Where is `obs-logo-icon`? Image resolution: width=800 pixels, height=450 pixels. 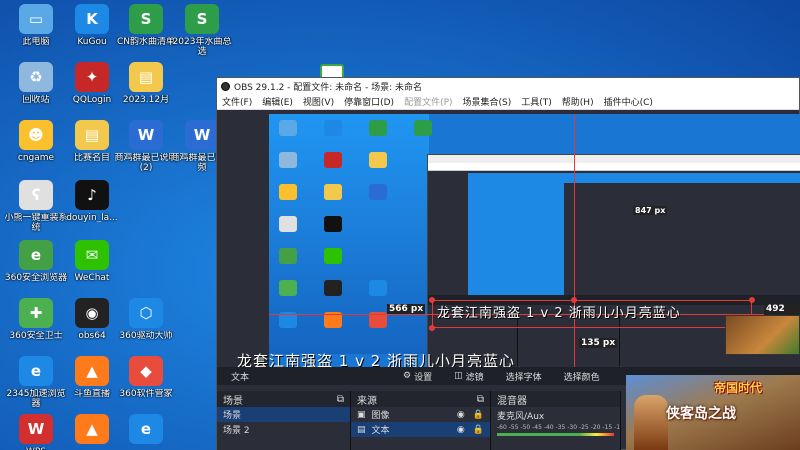
obs-logo-icon is located at coordinates (225, 86).